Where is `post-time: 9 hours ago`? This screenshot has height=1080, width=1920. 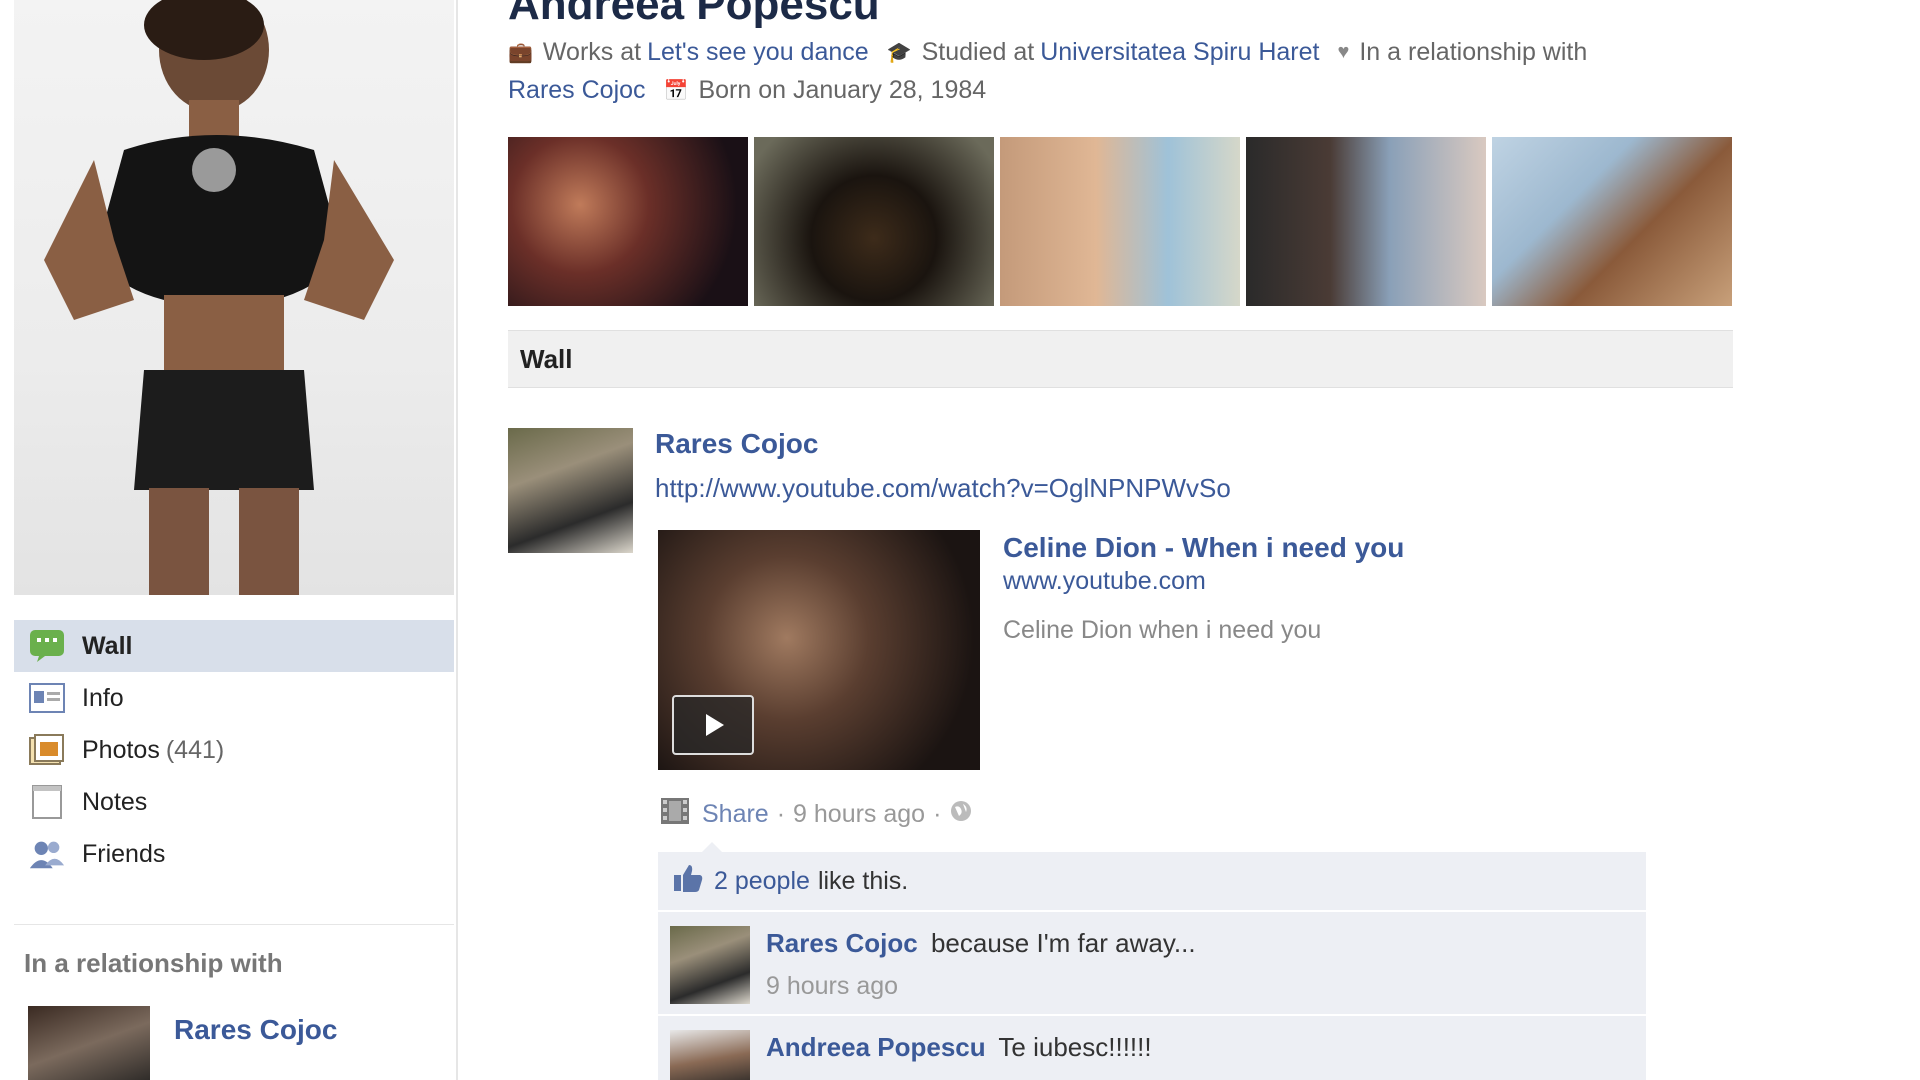
post-time: 9 hours ago is located at coordinates (859, 814).